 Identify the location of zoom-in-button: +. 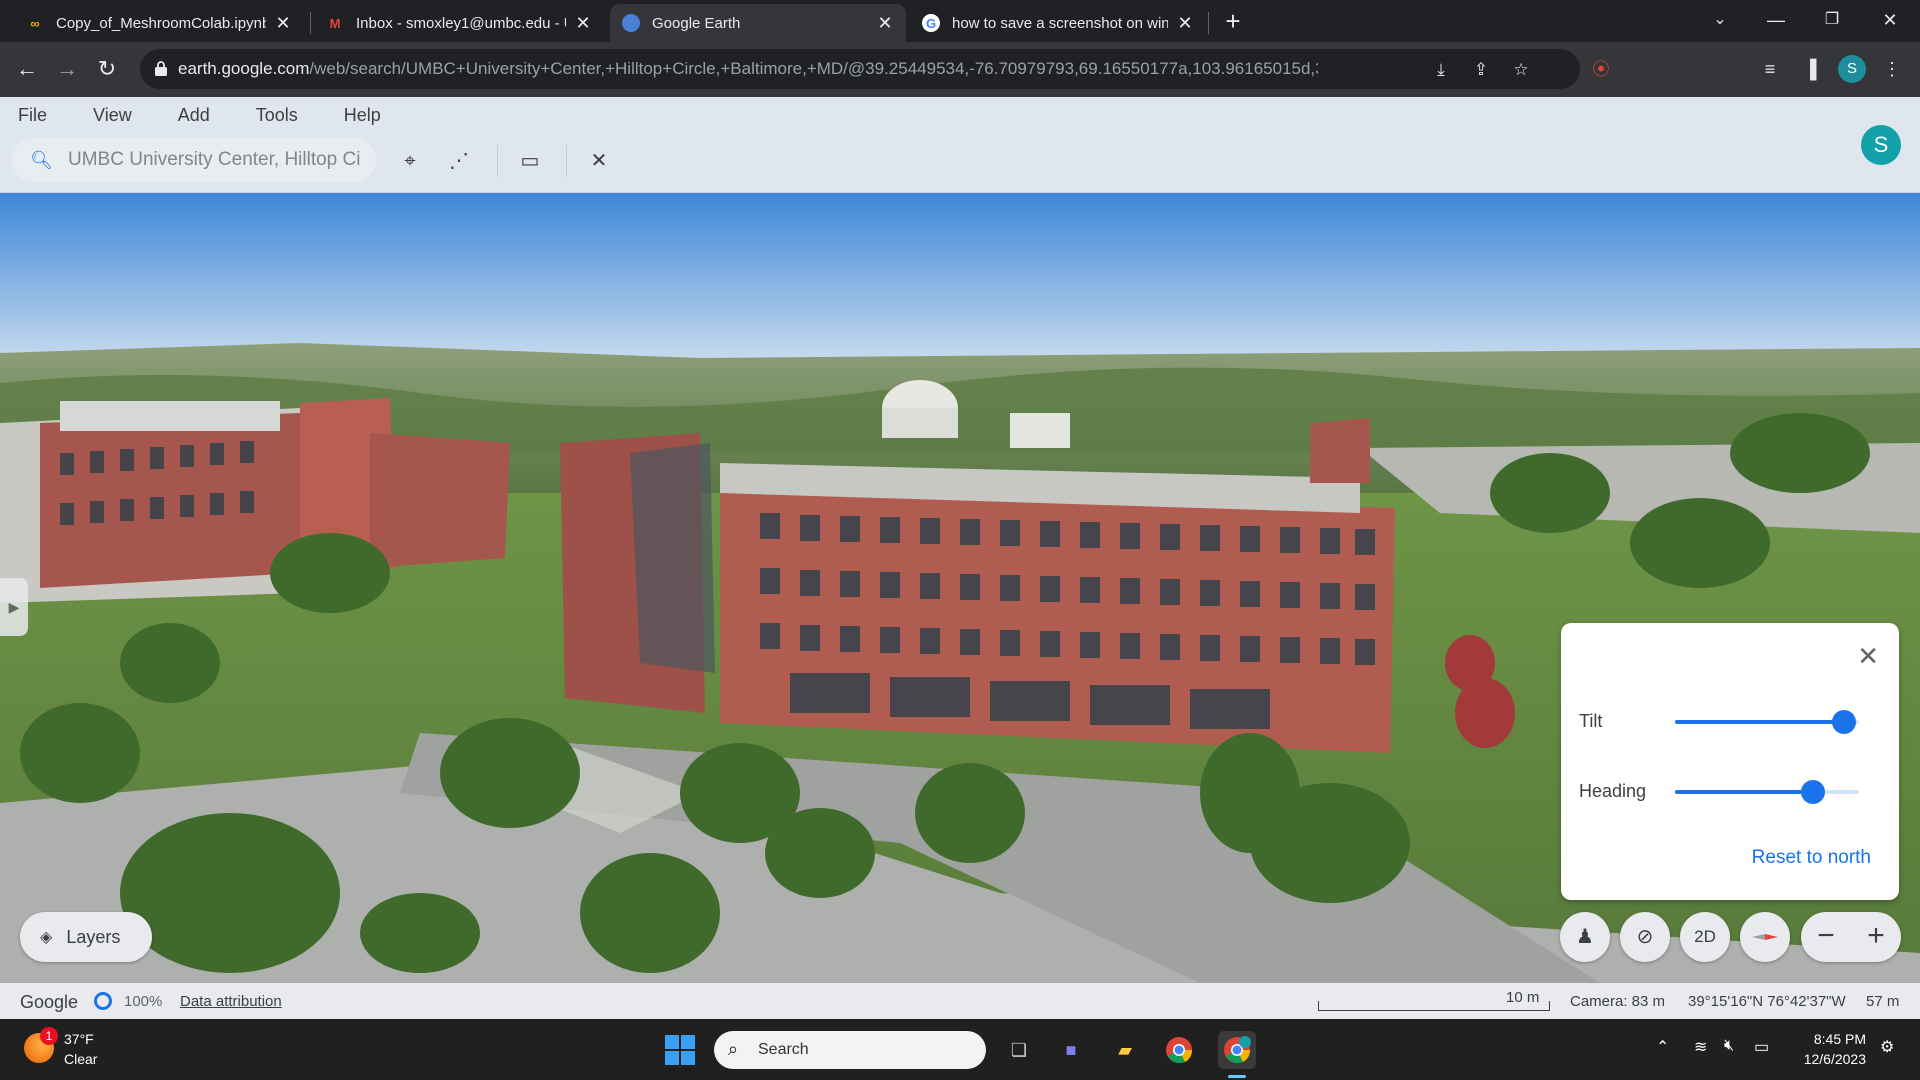
(1876, 937).